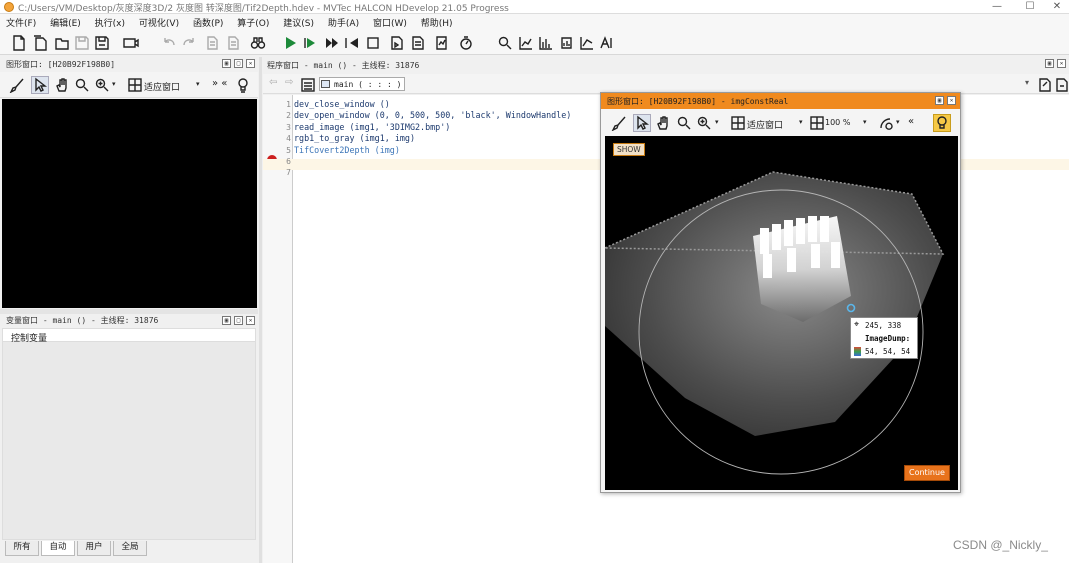 The width and height of the screenshot is (1069, 563). I want to click on undo-icon, so click(169, 43).